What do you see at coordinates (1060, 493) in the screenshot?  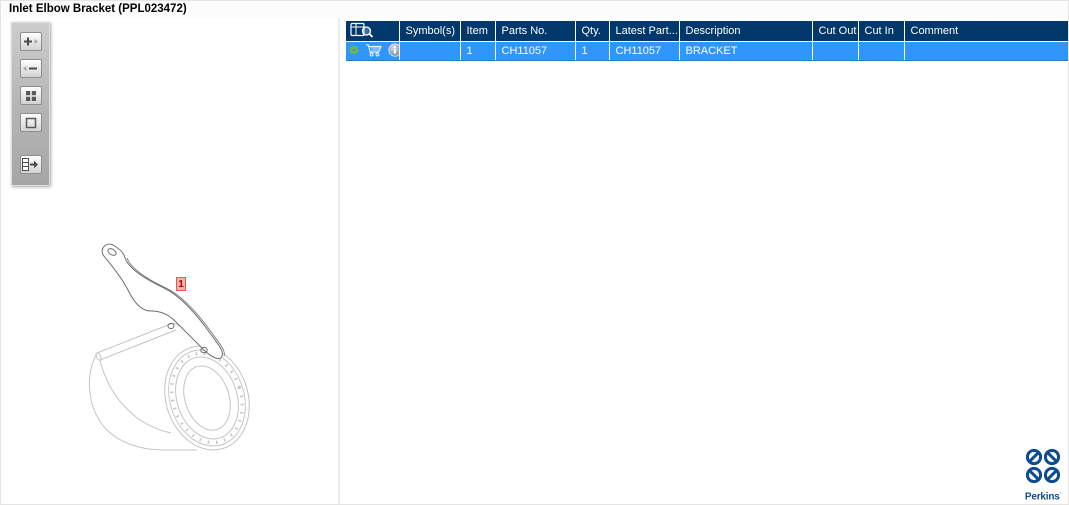 I see `reg-mark: ·` at bounding box center [1060, 493].